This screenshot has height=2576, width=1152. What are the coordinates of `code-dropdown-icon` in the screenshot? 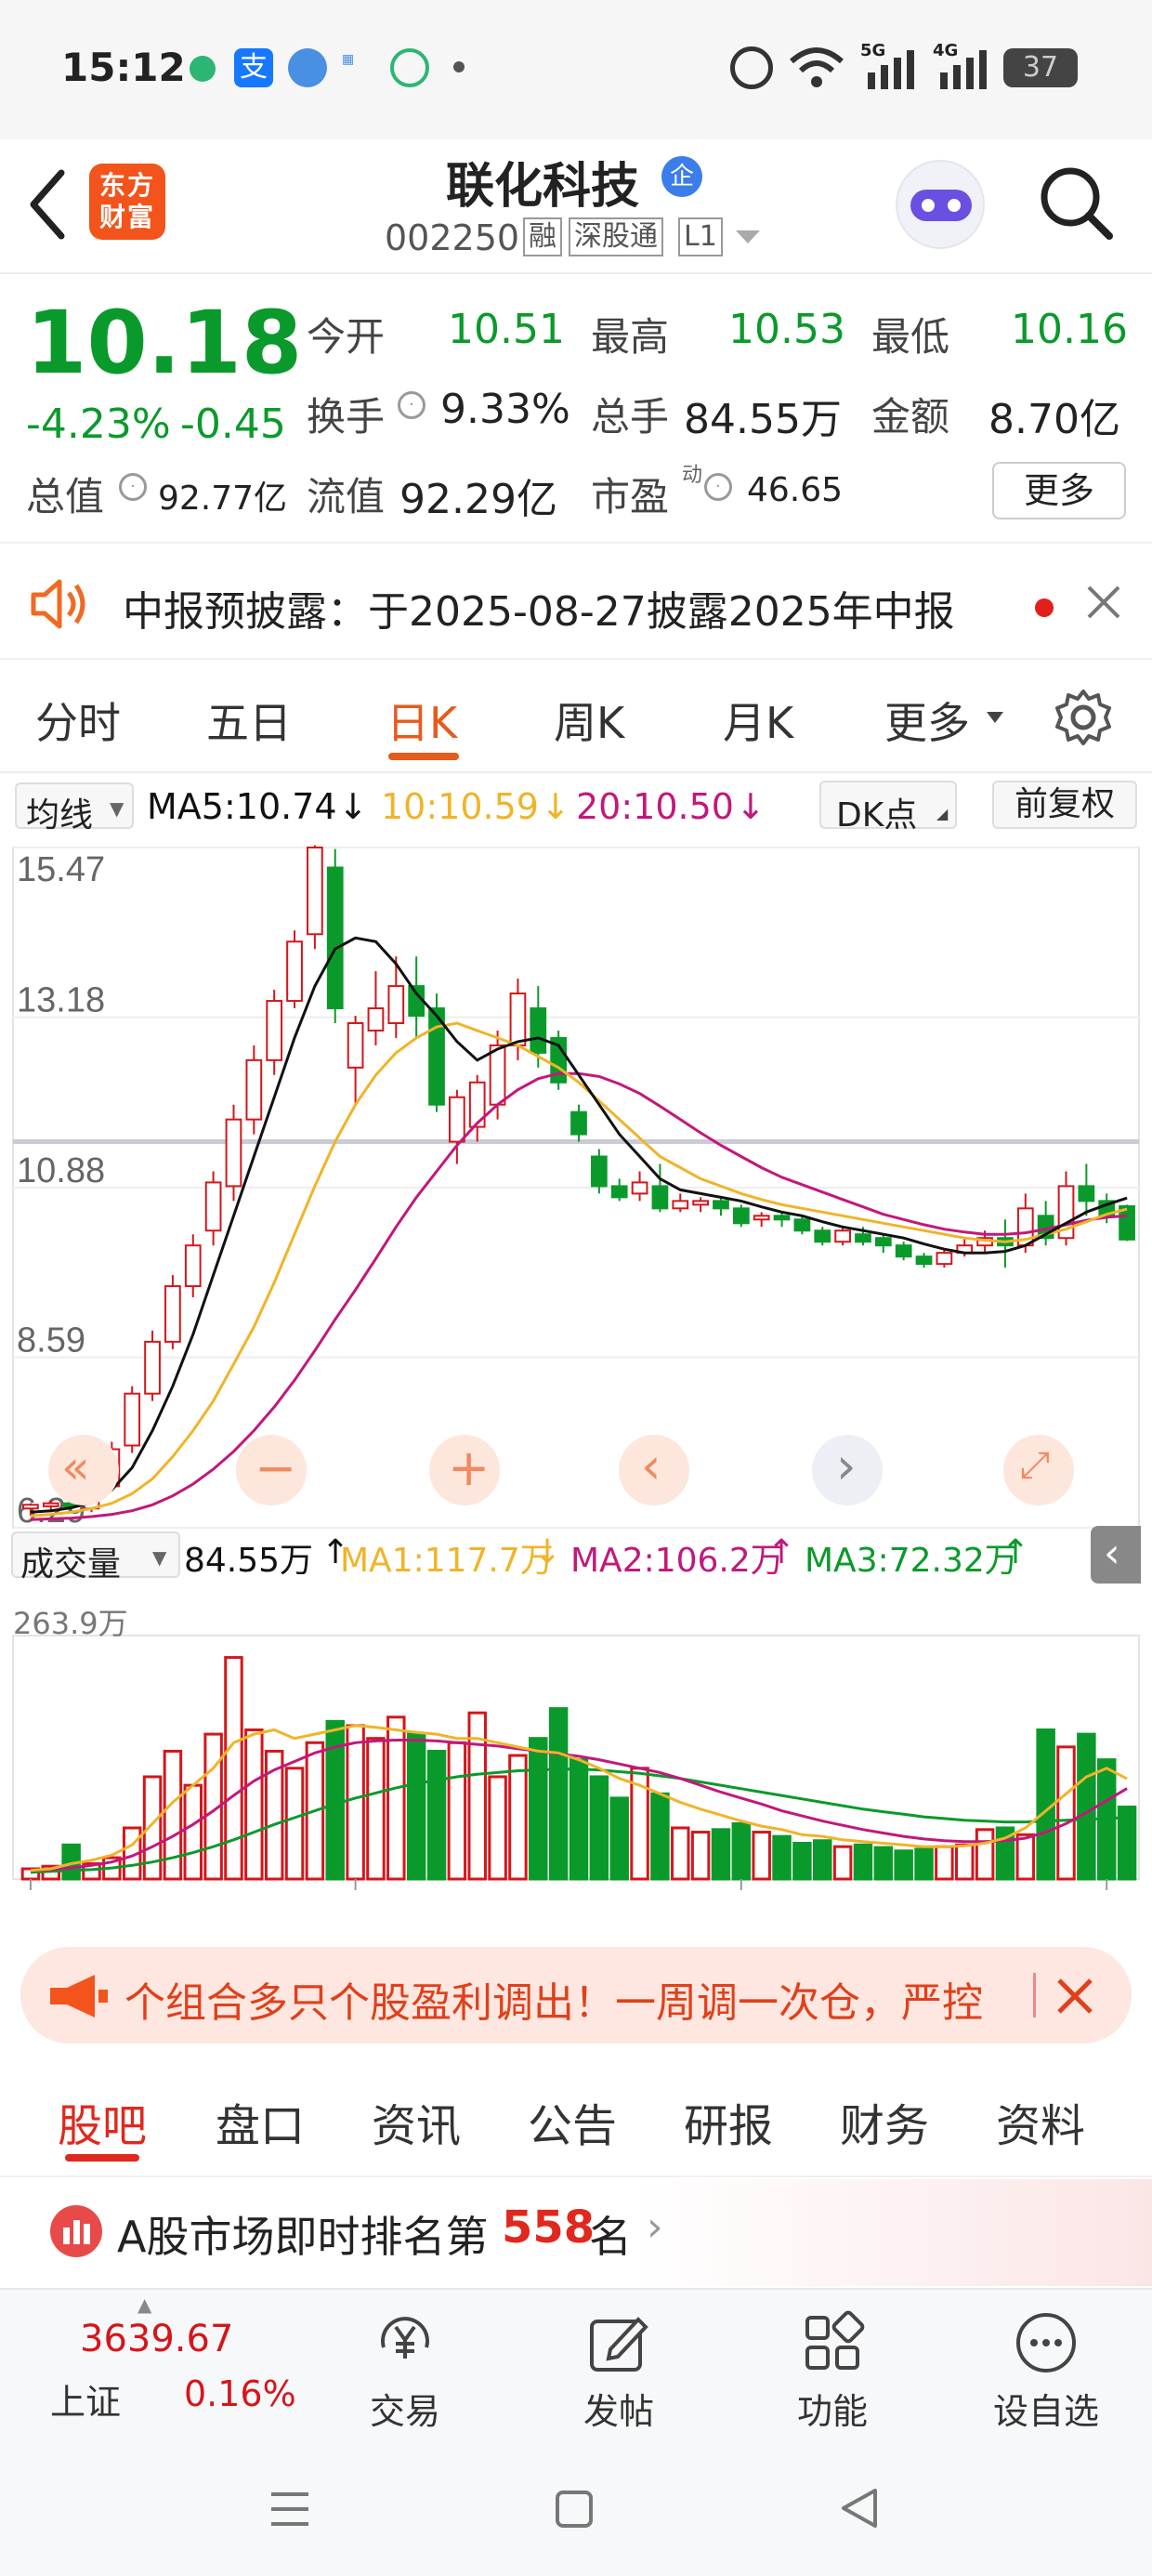 It's located at (748, 238).